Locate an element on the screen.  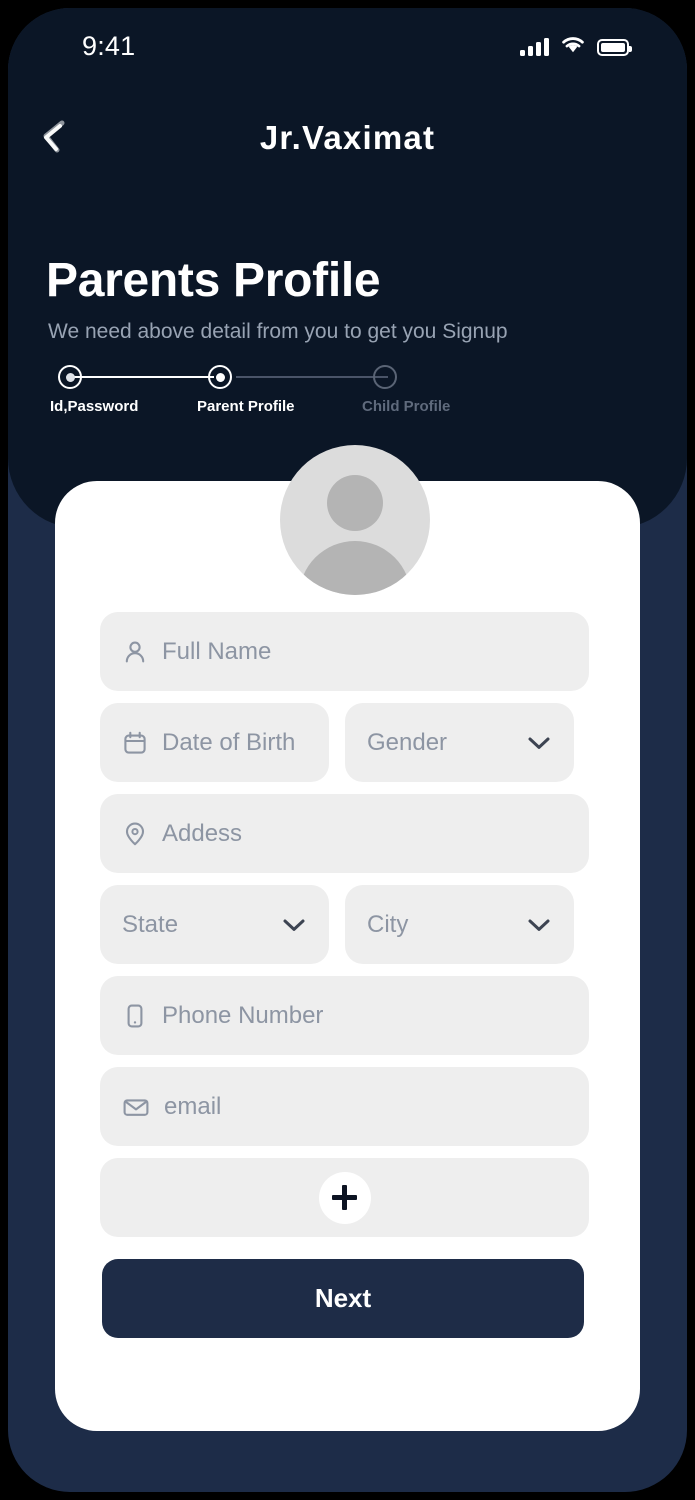
next-button: Next is located at coordinates (343, 1298).